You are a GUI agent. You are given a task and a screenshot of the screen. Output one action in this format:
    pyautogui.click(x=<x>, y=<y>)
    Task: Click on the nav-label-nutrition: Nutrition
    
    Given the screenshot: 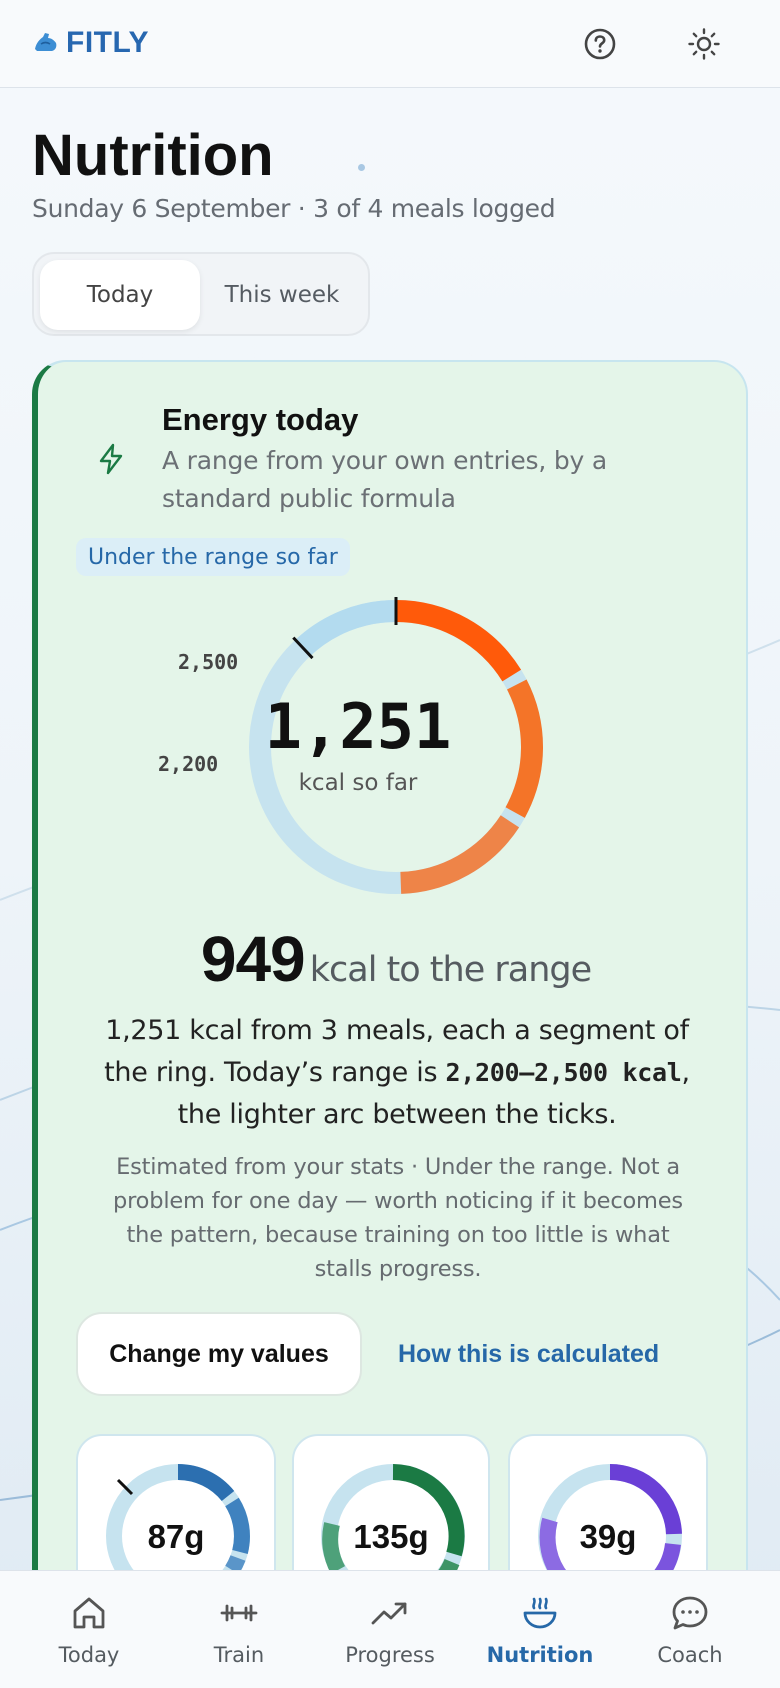 What is the action you would take?
    pyautogui.click(x=540, y=1655)
    